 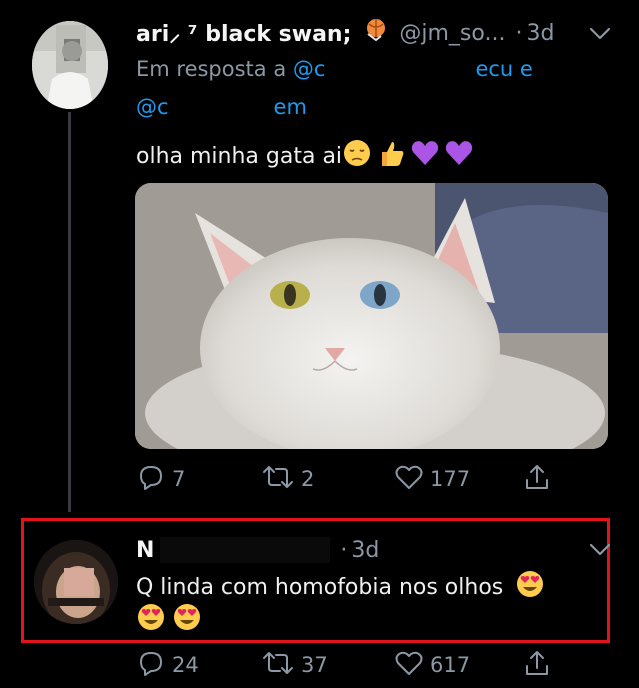 What do you see at coordinates (504, 69) in the screenshot?
I see `mention-end: ecu e` at bounding box center [504, 69].